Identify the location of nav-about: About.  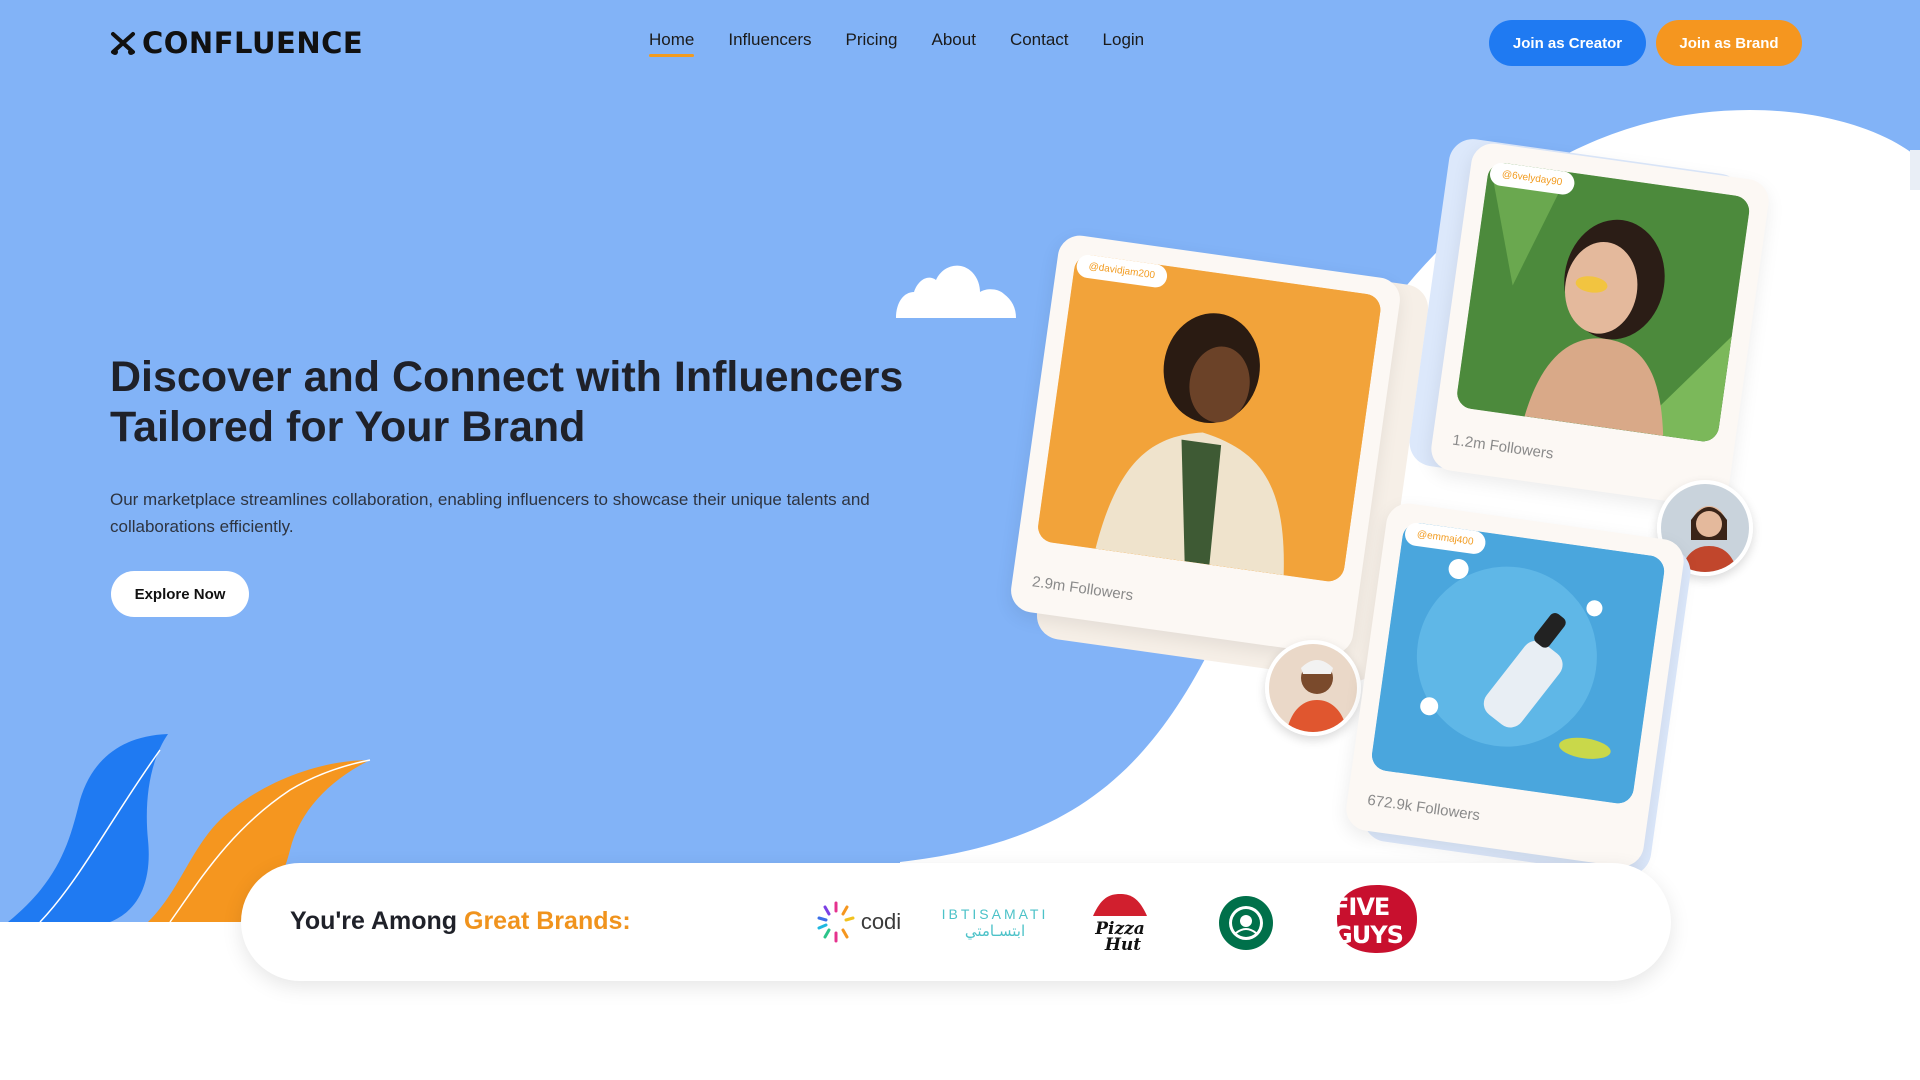
(954, 42).